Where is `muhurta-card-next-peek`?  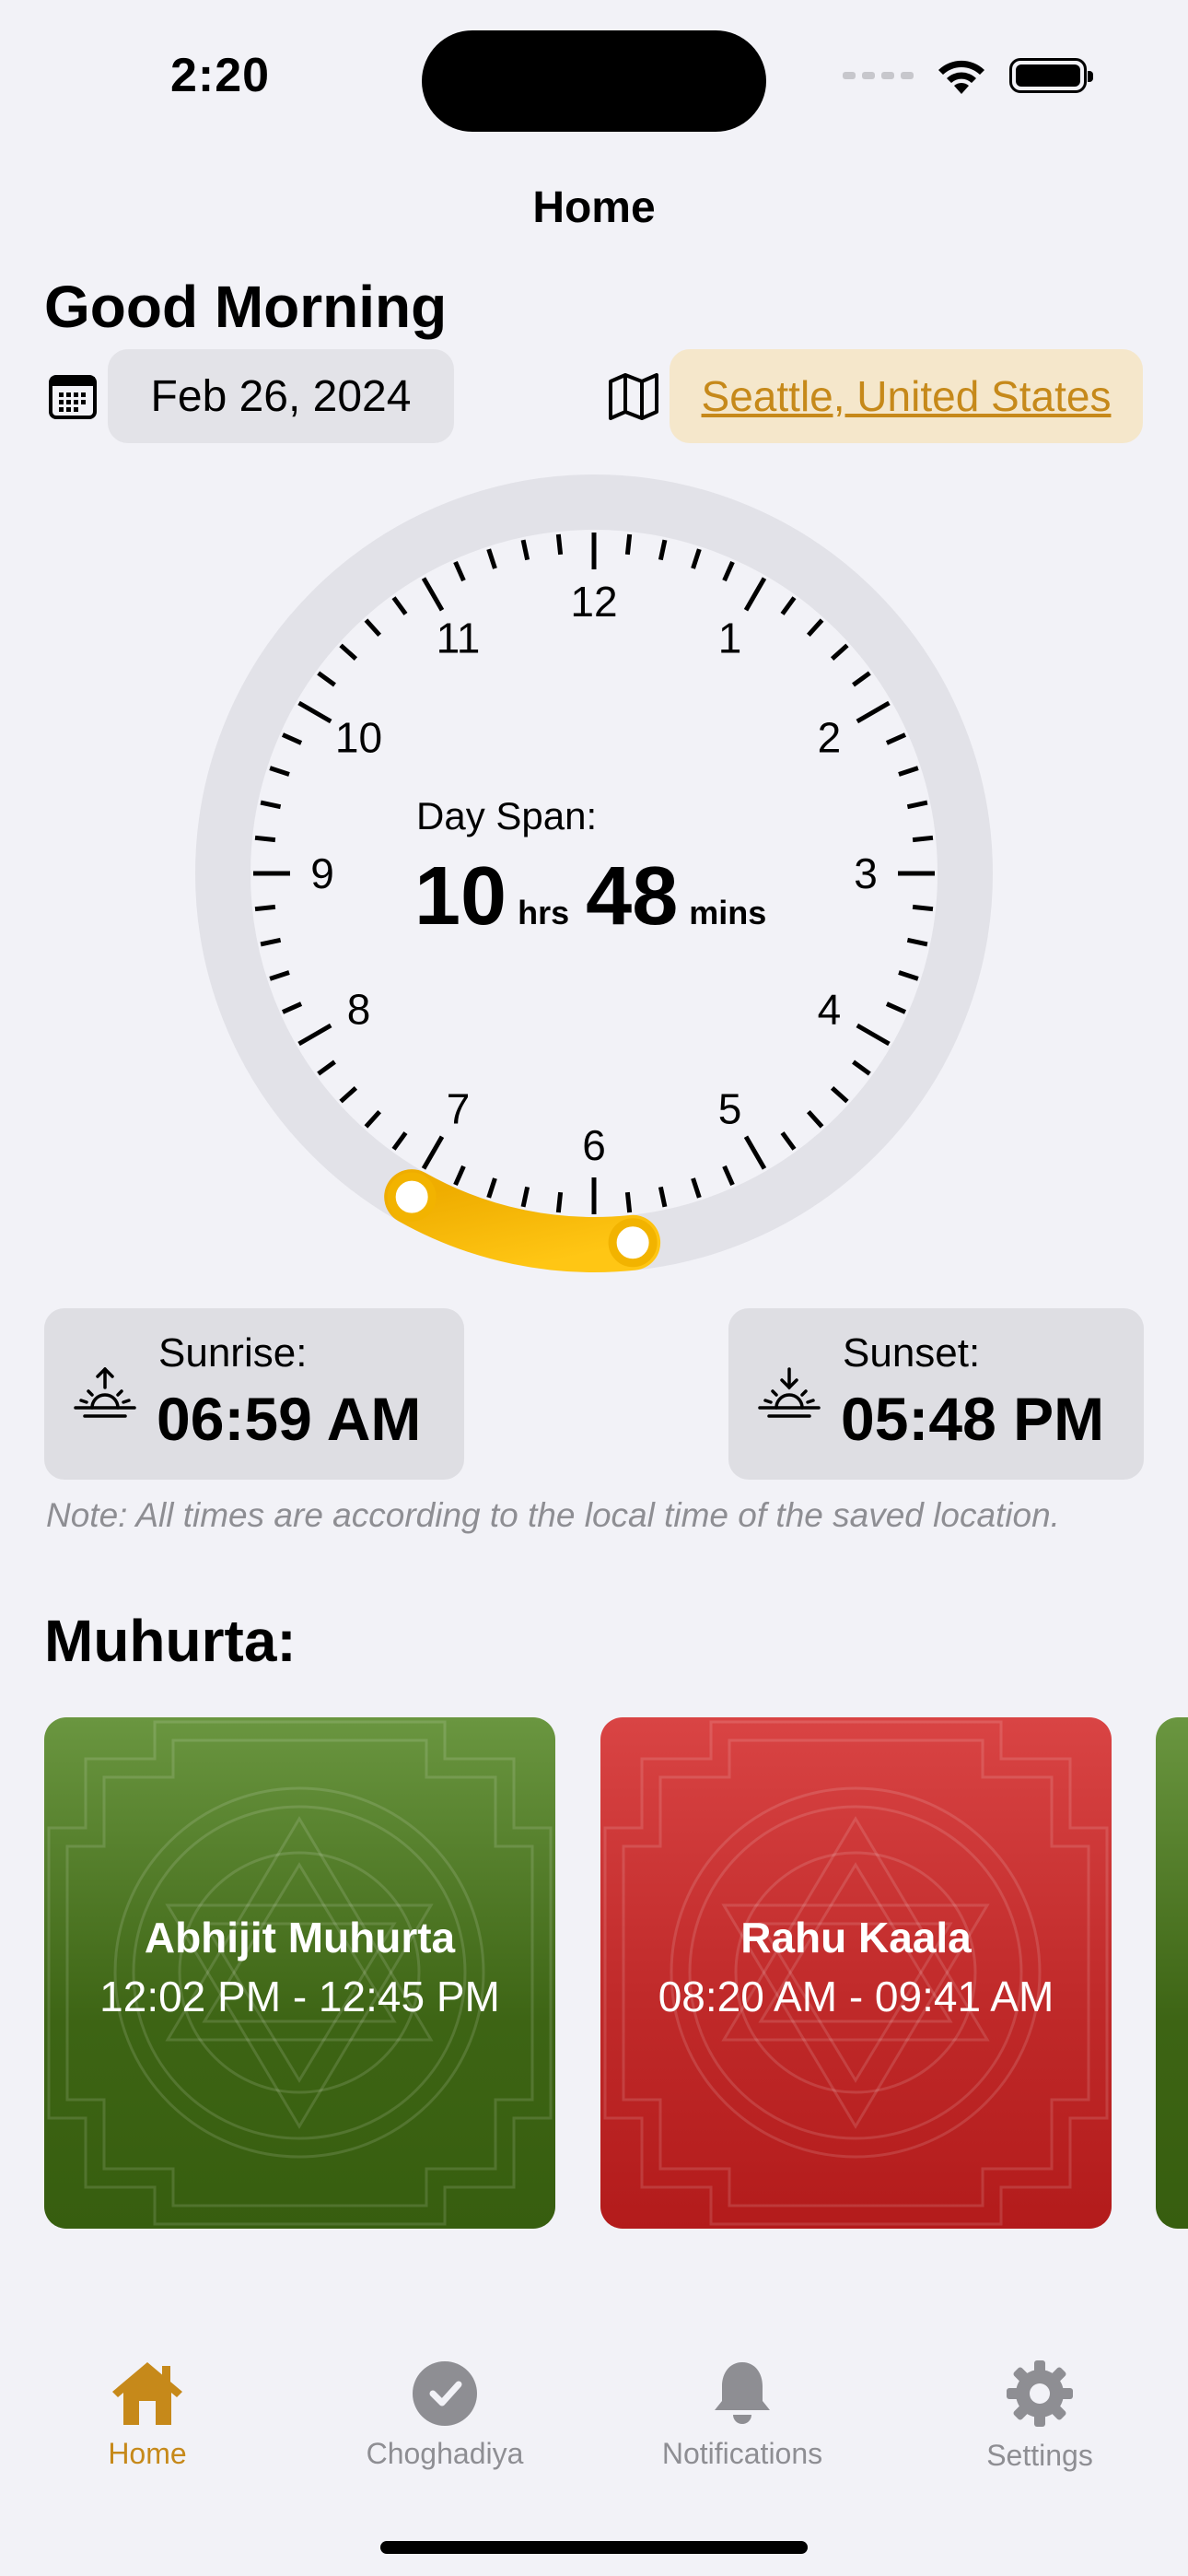
muhurta-card-next-peek is located at coordinates (1172, 1973).